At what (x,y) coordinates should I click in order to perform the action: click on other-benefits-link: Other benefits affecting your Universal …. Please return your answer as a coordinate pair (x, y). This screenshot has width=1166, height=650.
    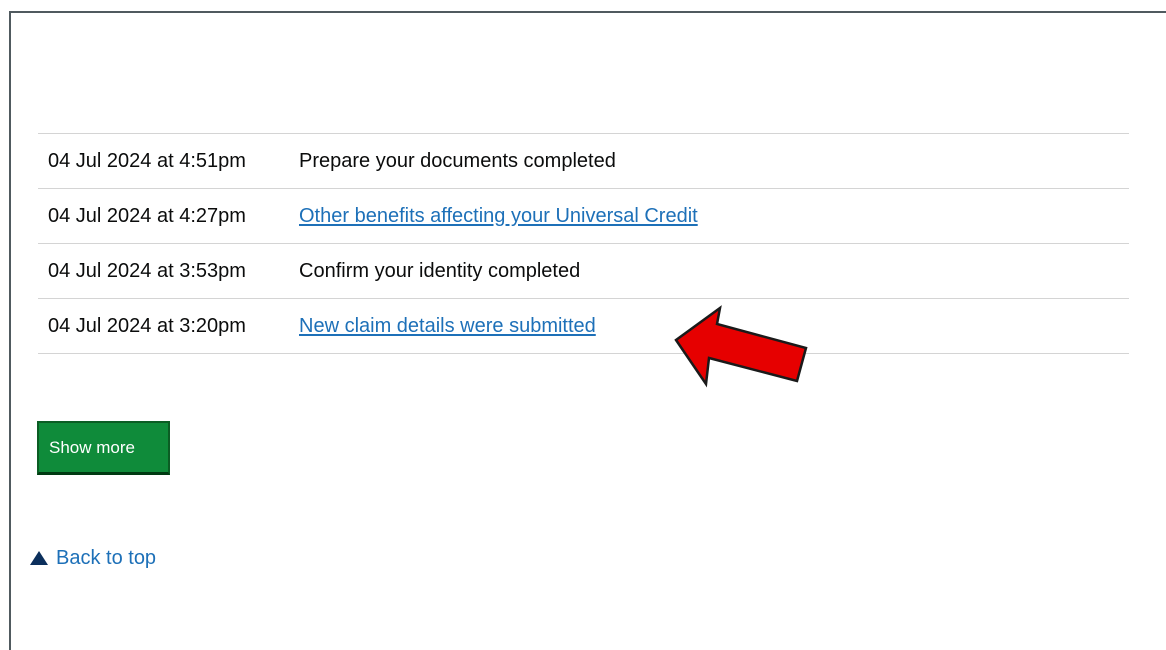
    Looking at the image, I should click on (714, 216).